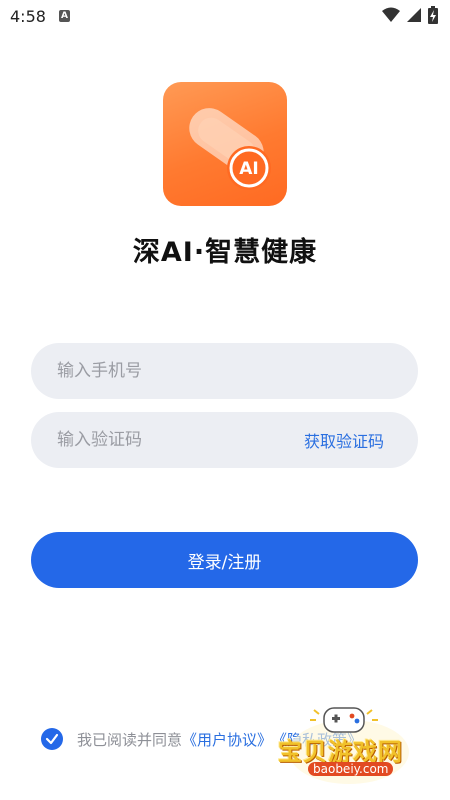 The image size is (450, 800). I want to click on logo-badge-text: AI, so click(248, 169).